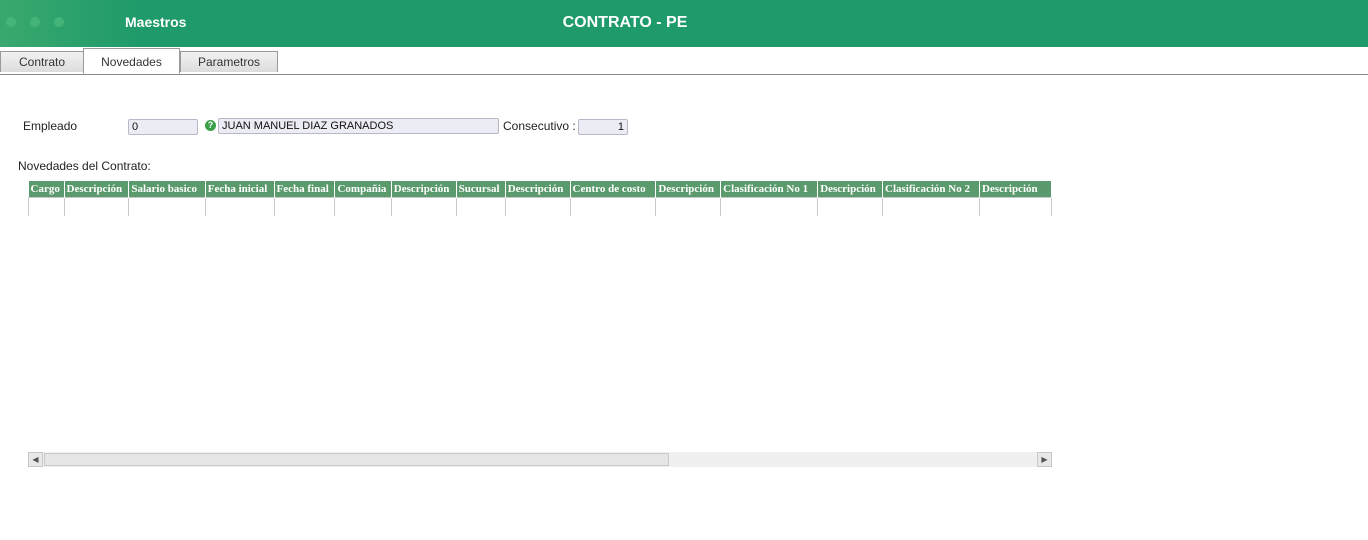  I want to click on column-header: Centro de costo, so click(613, 189).